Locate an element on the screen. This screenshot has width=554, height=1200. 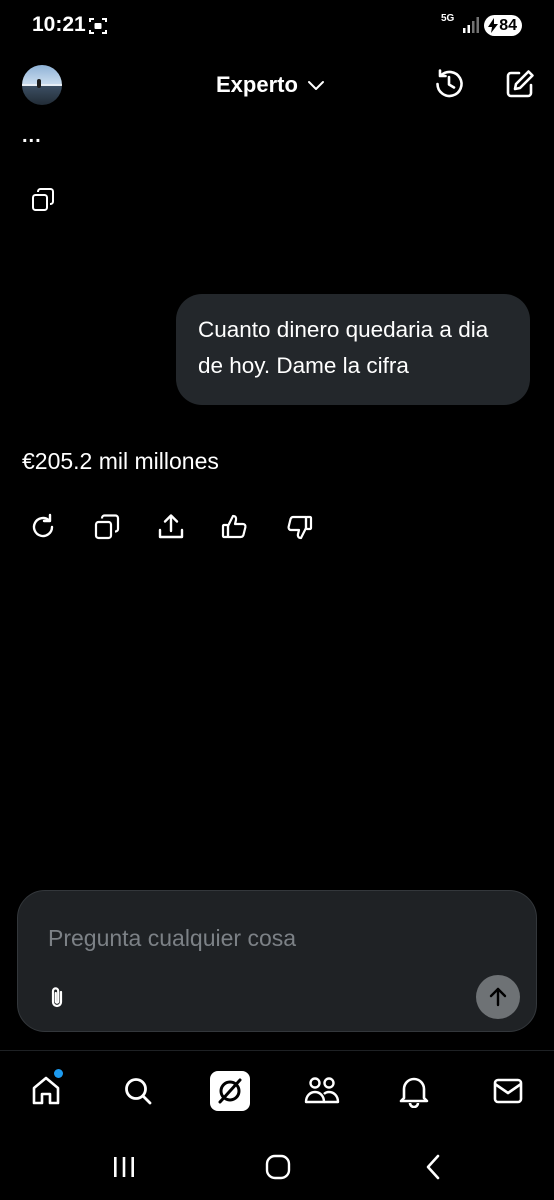
battery-indicator: 84 is located at coordinates (503, 25).